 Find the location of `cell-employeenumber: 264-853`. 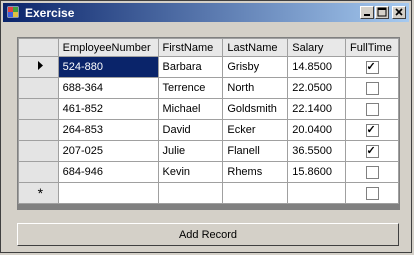

cell-employeenumber: 264-853 is located at coordinates (108, 130).